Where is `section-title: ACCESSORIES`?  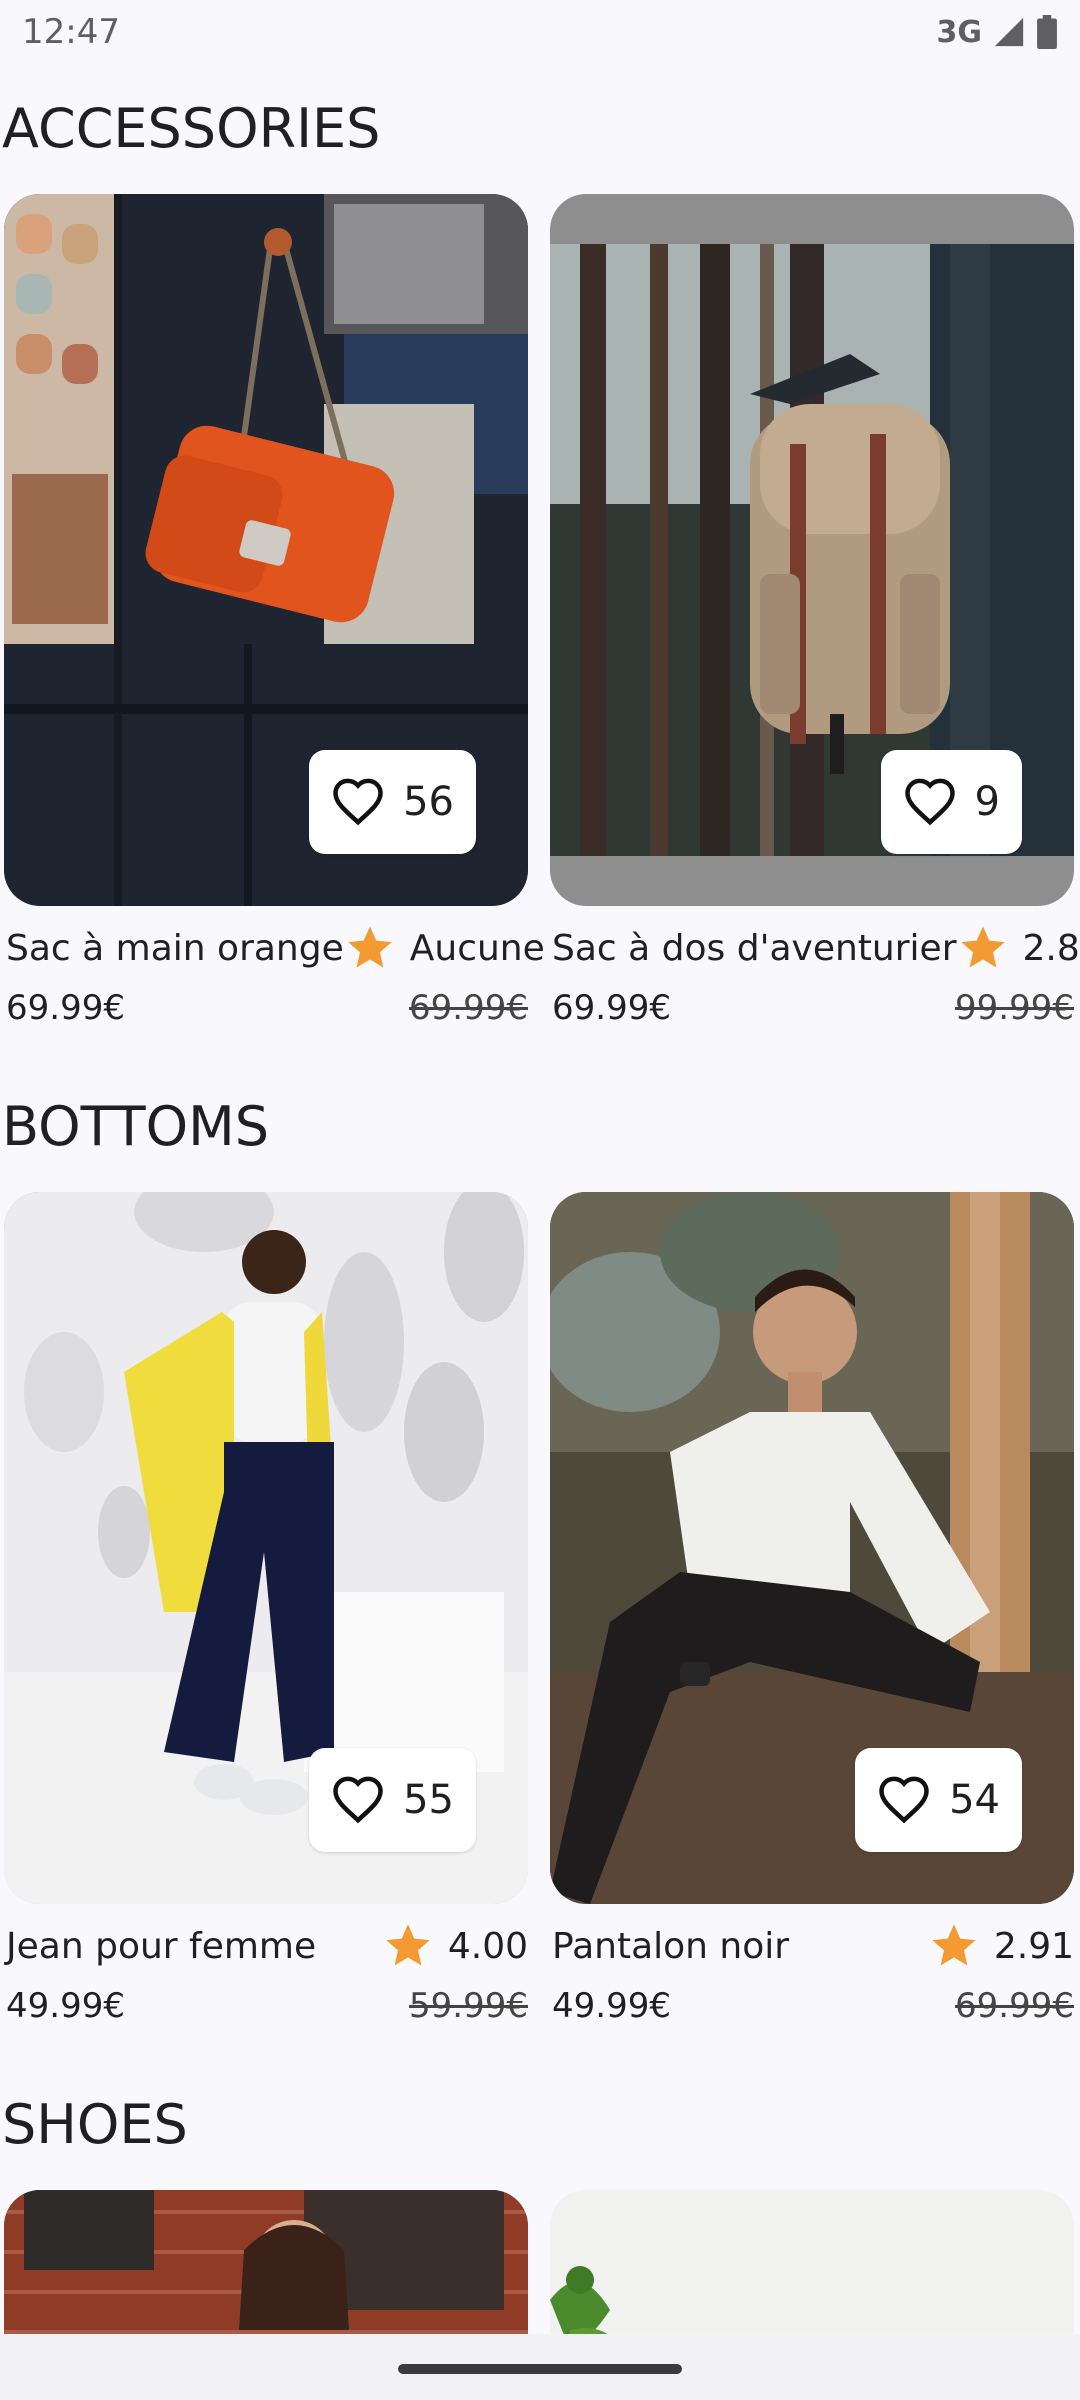
section-title: ACCESSORIES is located at coordinates (191, 128).